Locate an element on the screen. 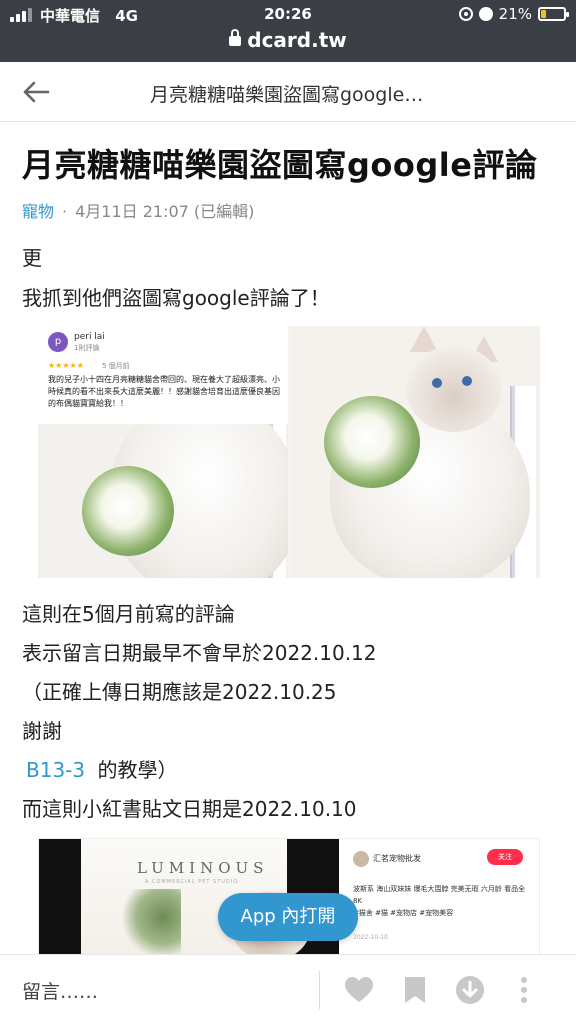 This screenshot has width=576, height=1024. image-panel-right is located at coordinates (415, 452).